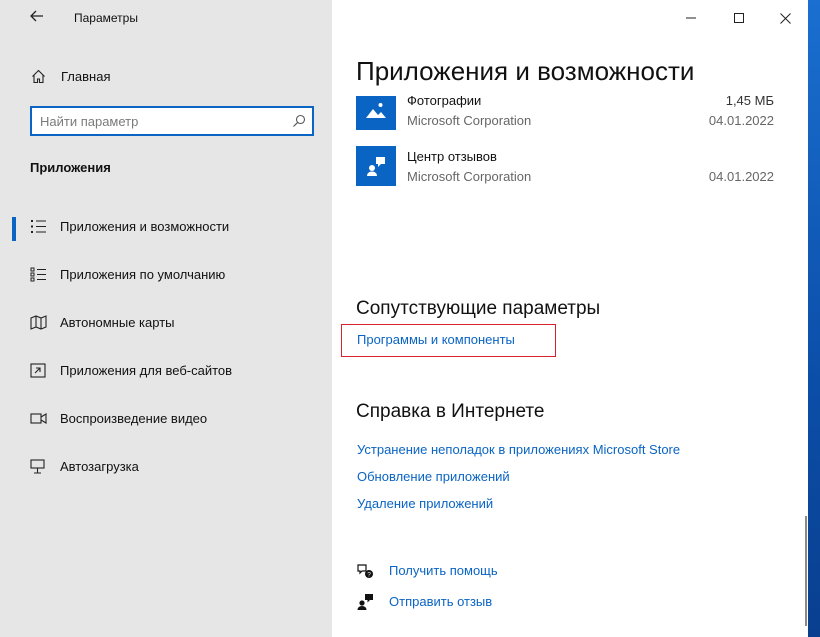 The width and height of the screenshot is (820, 637). I want to click on sidebar-item-label: Автозагрузка, so click(99, 466).